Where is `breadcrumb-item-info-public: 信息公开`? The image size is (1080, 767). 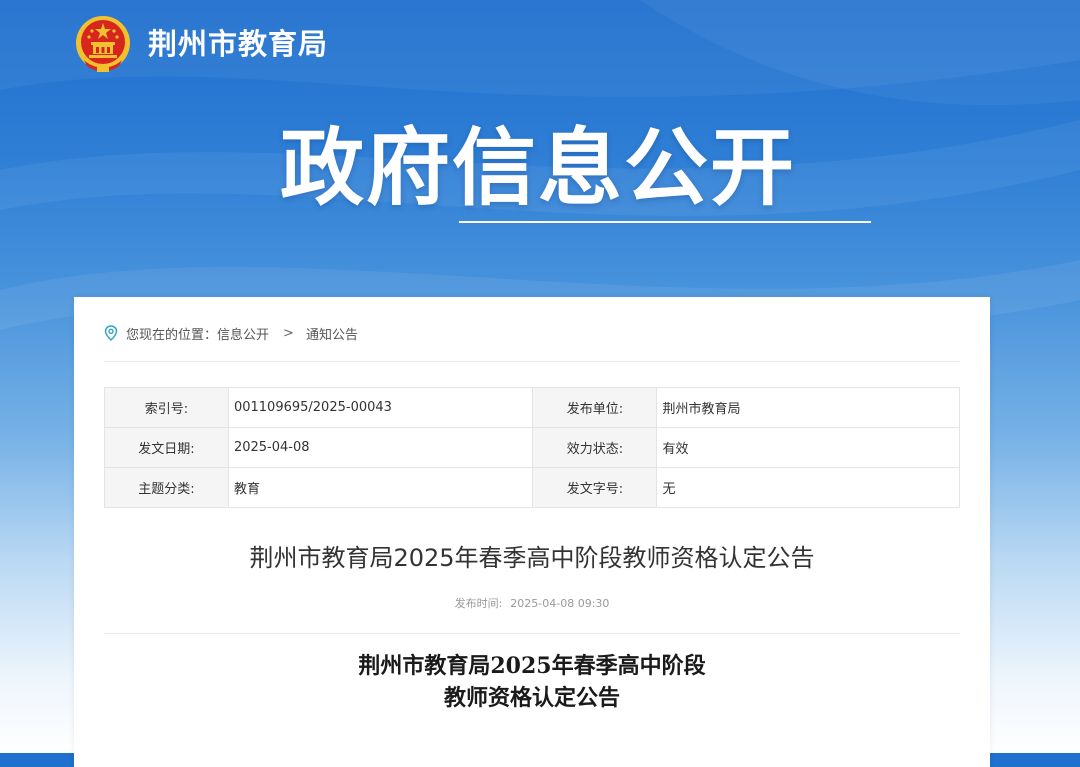
breadcrumb-item-info-public: 信息公开 is located at coordinates (243, 333).